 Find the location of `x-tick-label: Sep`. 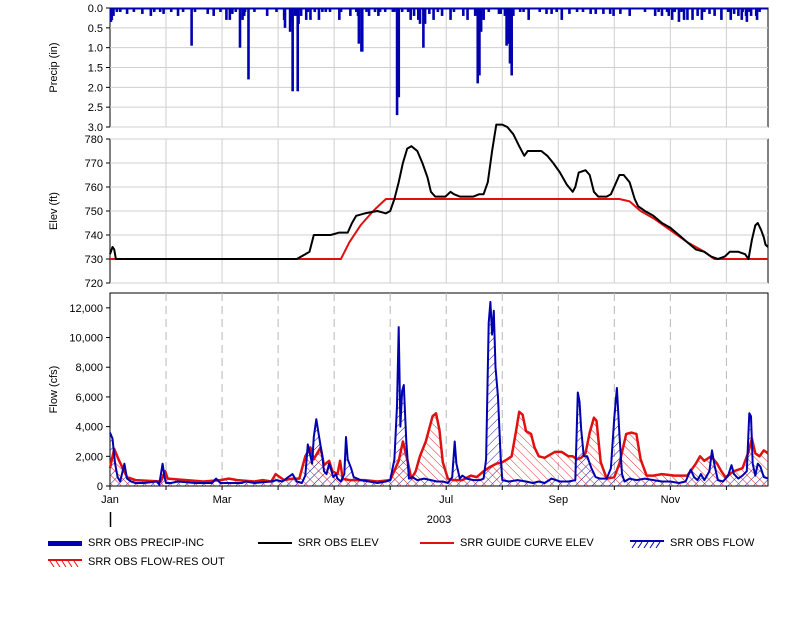

x-tick-label: Sep is located at coordinates (559, 500).